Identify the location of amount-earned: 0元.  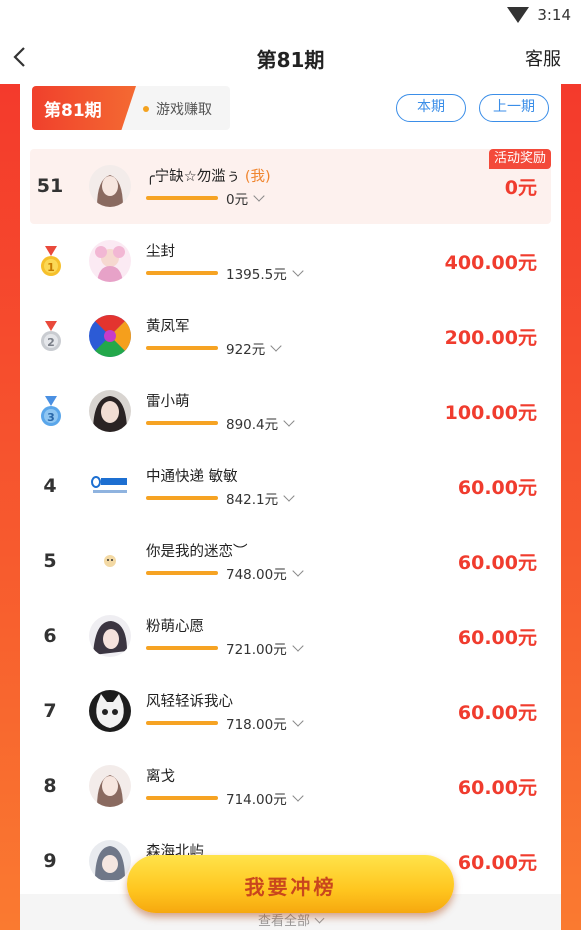
(245, 198).